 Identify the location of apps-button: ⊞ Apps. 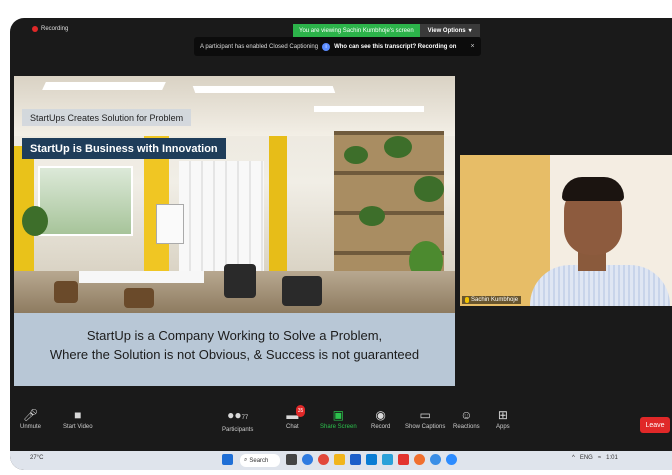
(503, 419).